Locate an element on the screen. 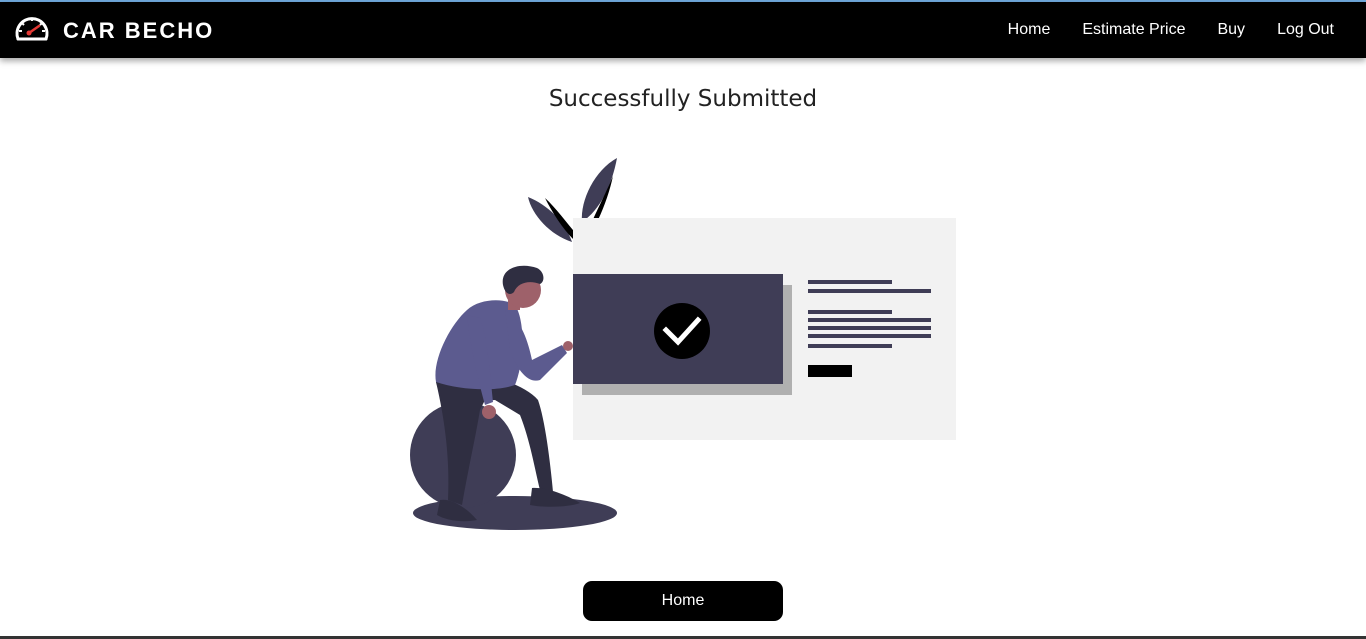 This screenshot has height=639, width=1366. nav-links: Home Estimate Price Buy Log Out is located at coordinates (1171, 30).